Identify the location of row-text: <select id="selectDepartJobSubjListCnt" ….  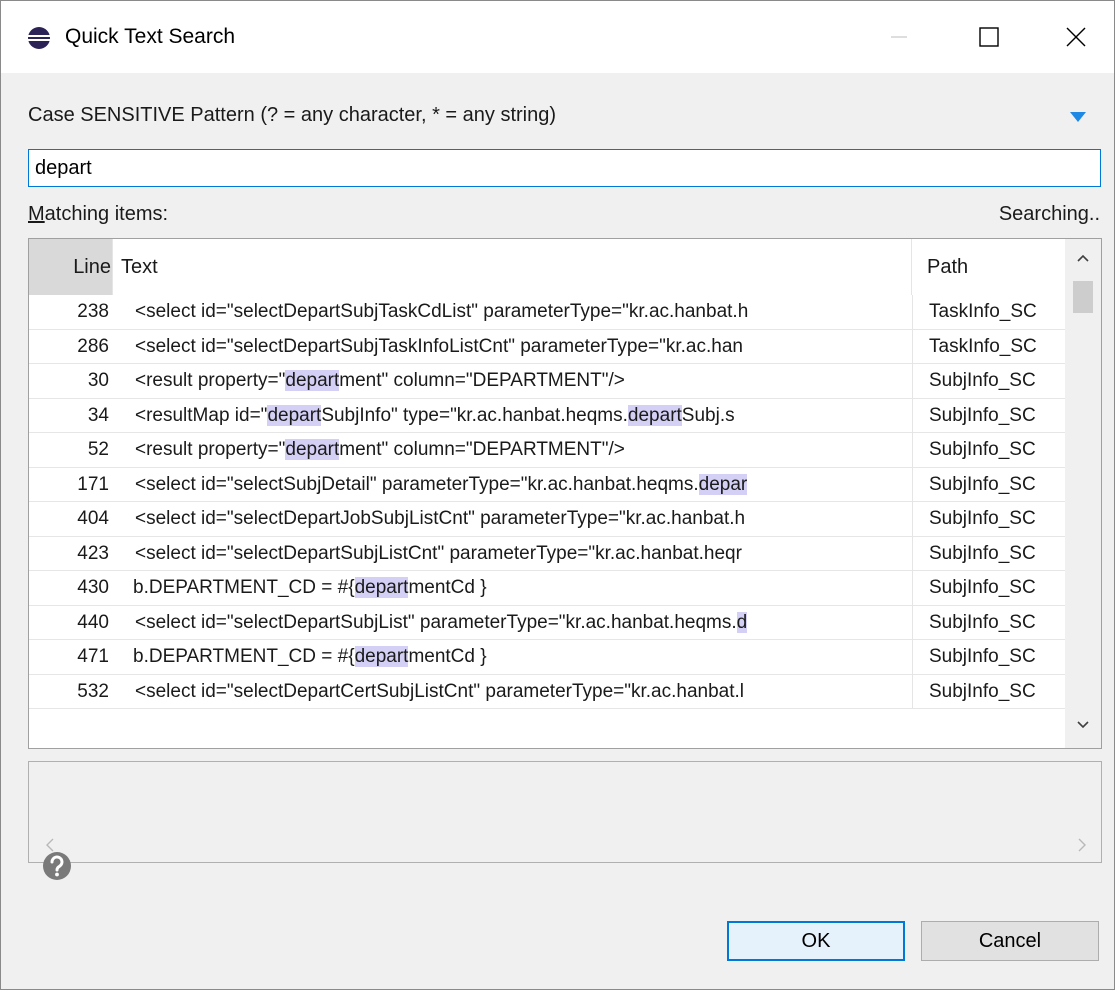
(521, 519).